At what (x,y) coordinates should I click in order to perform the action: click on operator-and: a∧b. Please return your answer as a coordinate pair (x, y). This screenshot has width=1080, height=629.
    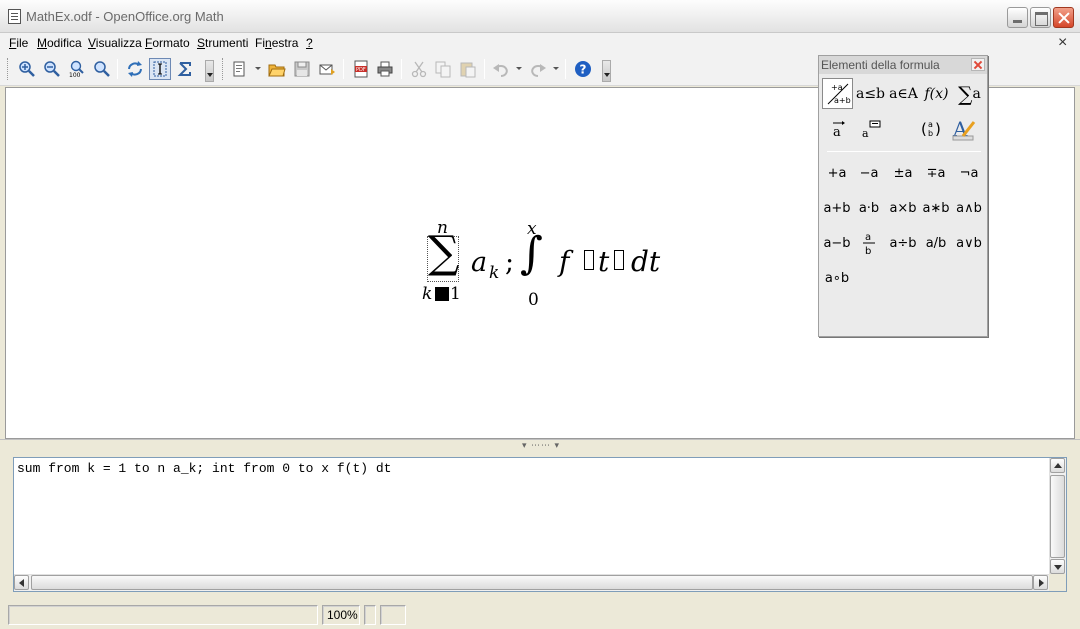
    Looking at the image, I should click on (969, 208).